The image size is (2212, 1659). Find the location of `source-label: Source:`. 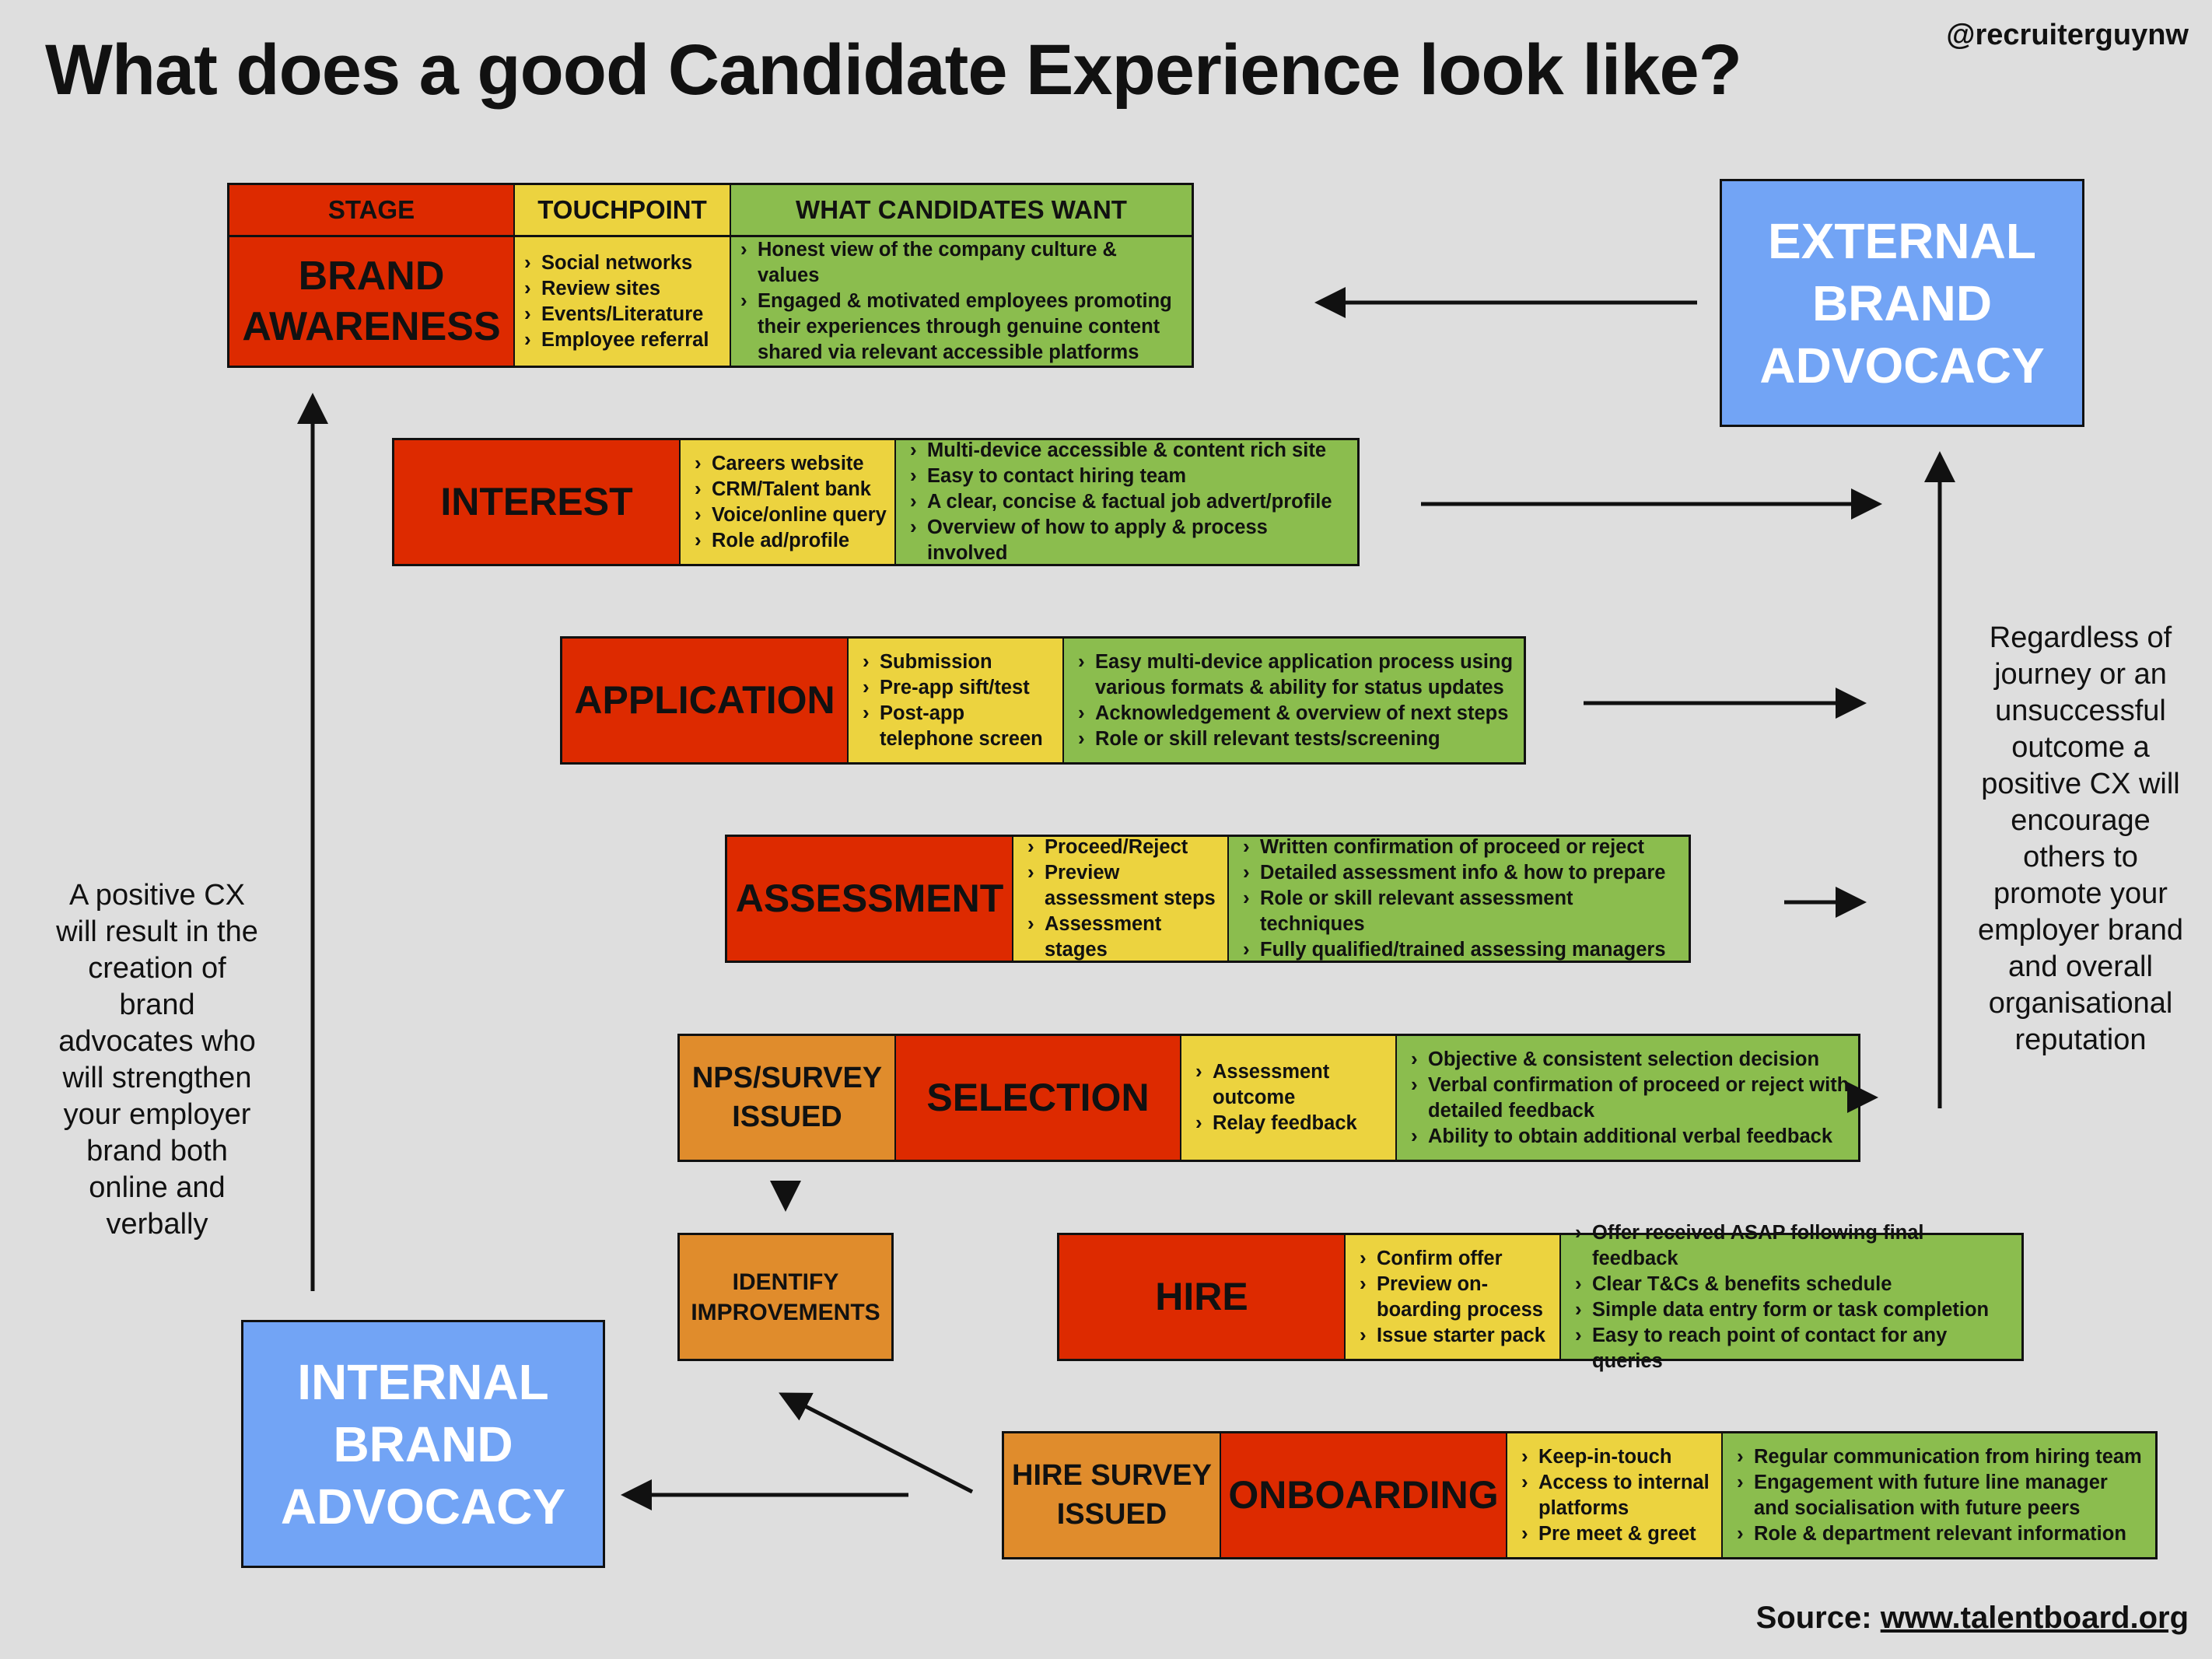

source-label: Source: is located at coordinates (1814, 1618).